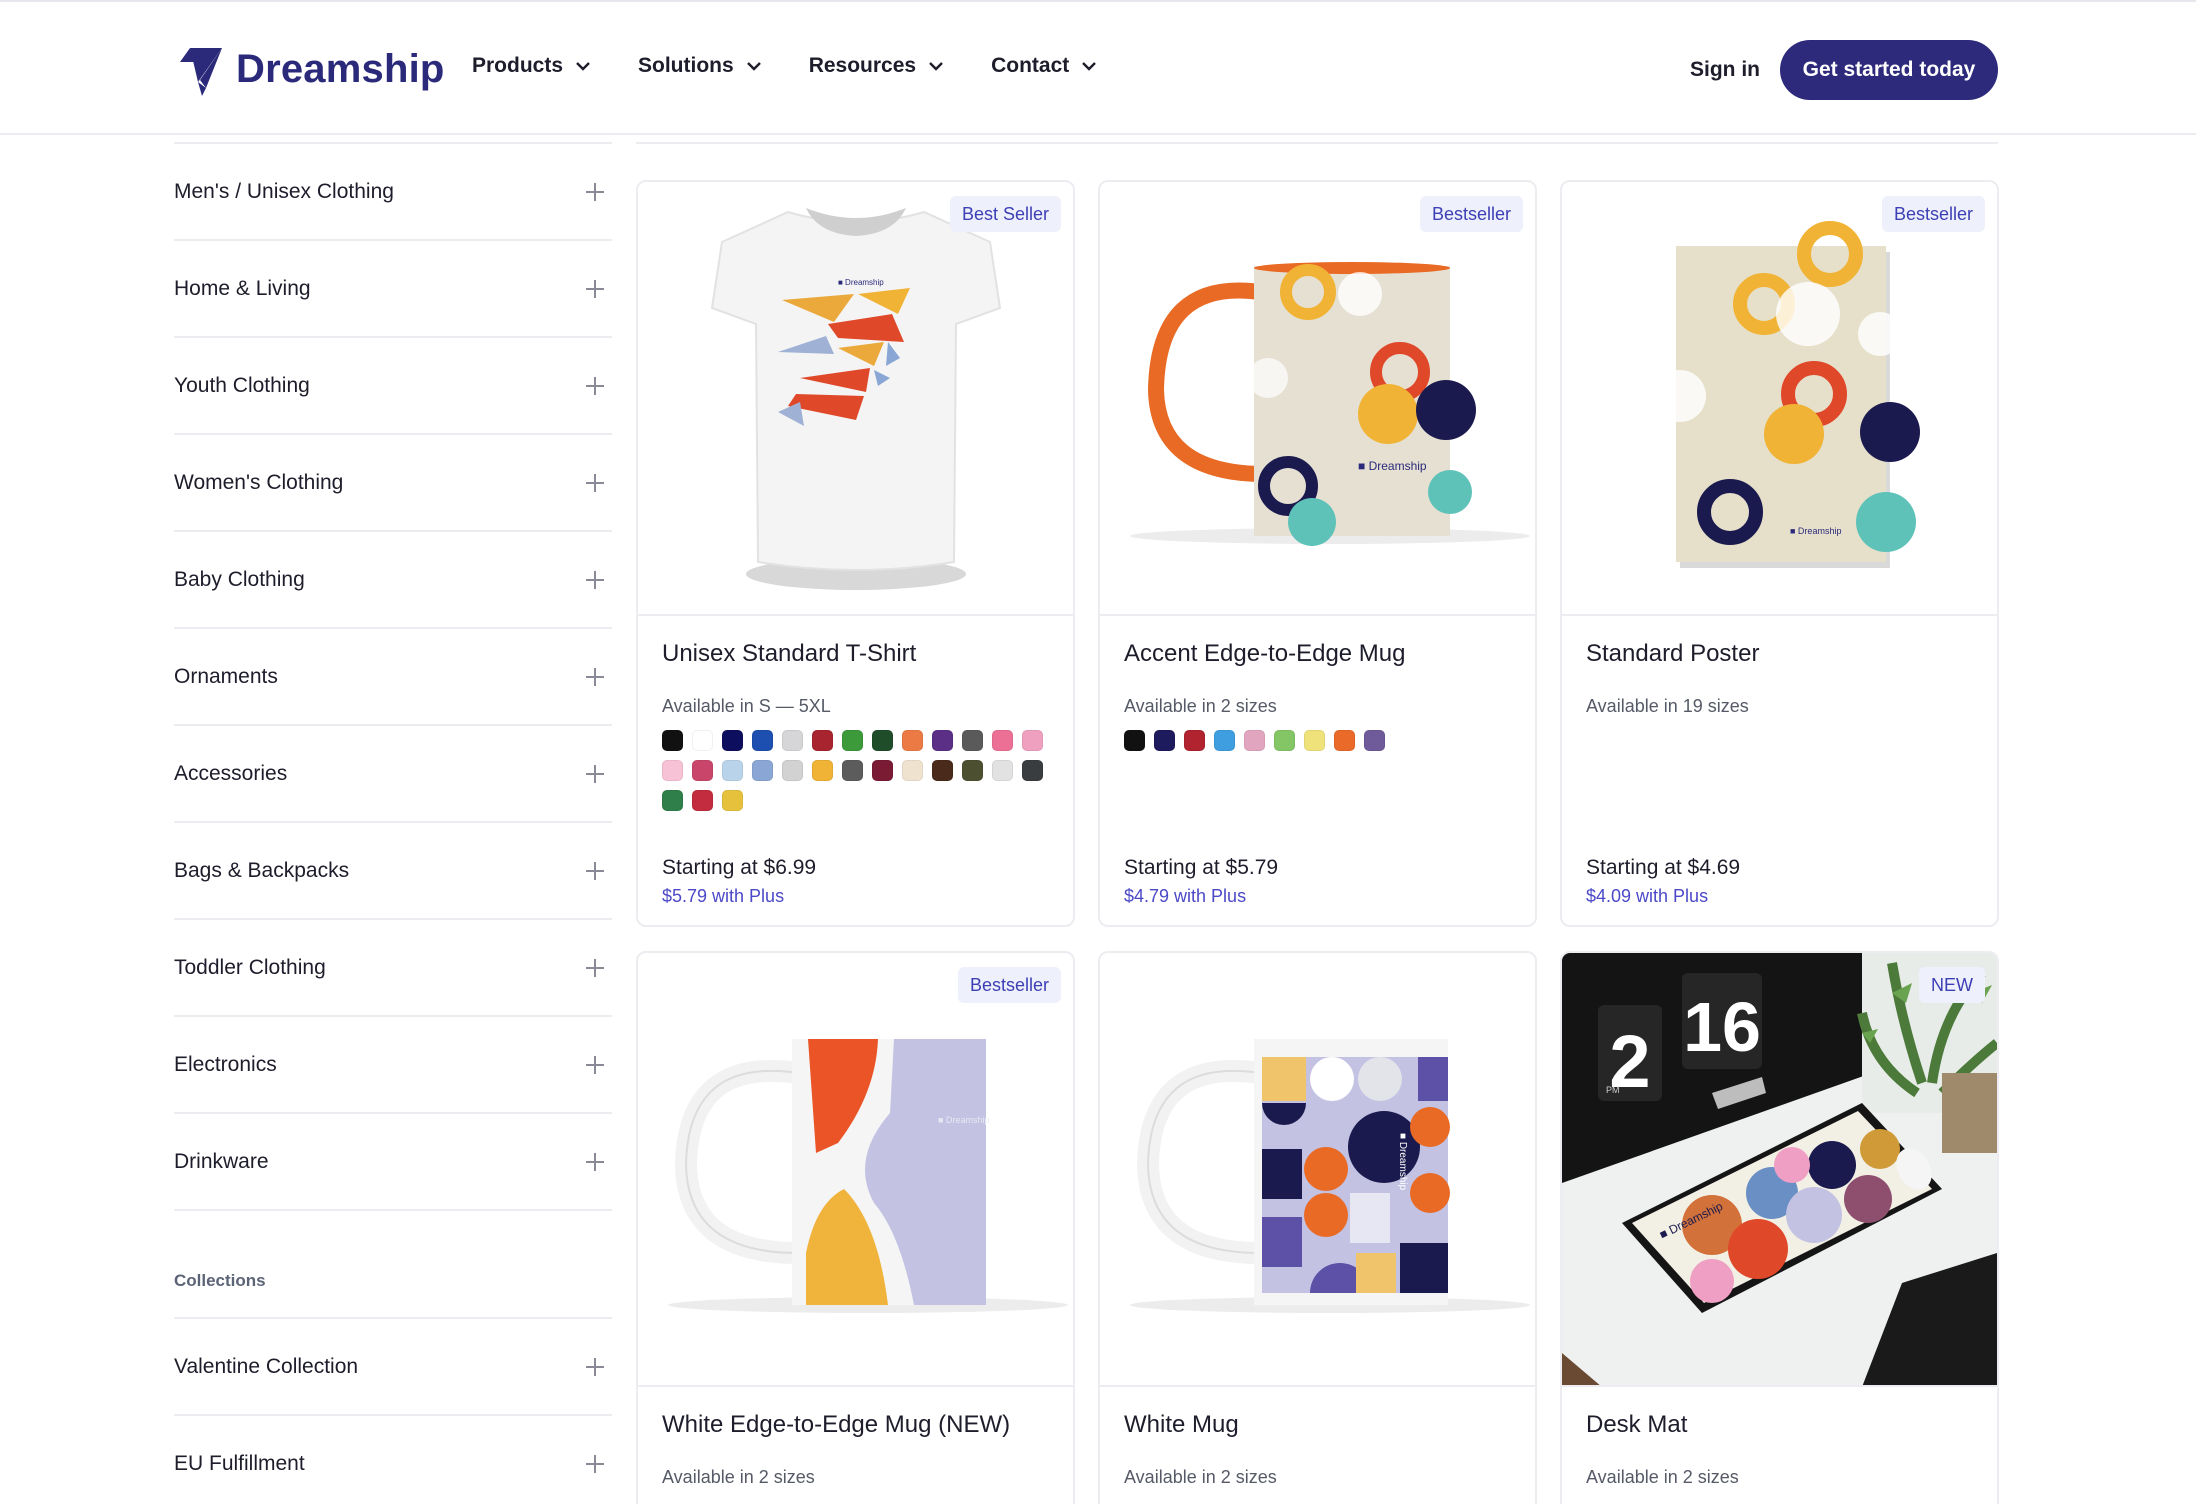 The height and width of the screenshot is (1504, 2196). What do you see at coordinates (1933, 214) in the screenshot?
I see `bestseller-badge: Bestseller` at bounding box center [1933, 214].